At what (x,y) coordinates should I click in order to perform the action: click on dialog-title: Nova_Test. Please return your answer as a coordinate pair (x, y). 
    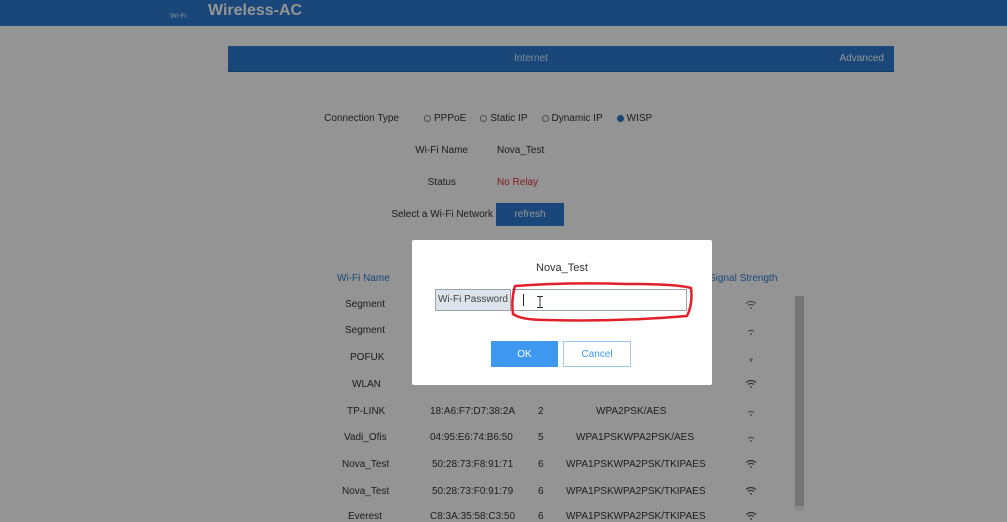
    Looking at the image, I should click on (562, 268).